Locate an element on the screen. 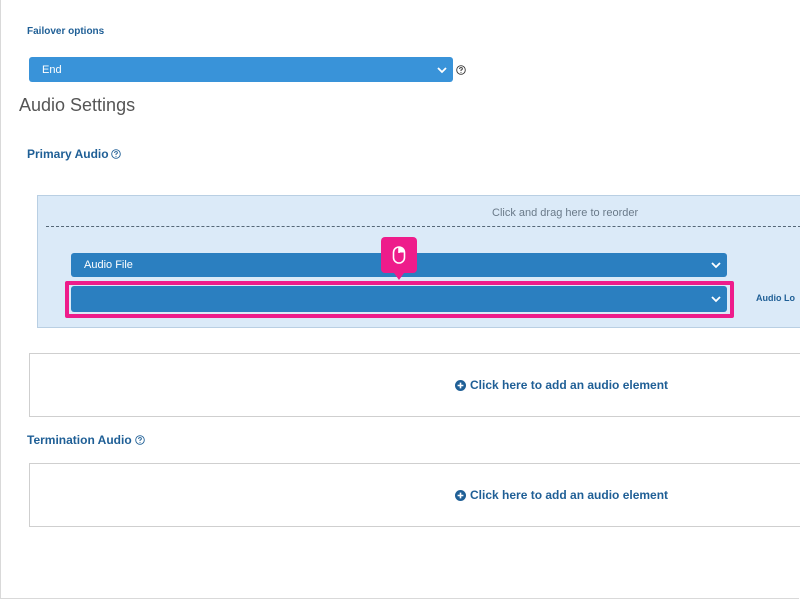  primary-audio-heading: Primary Audio is located at coordinates (68, 154).